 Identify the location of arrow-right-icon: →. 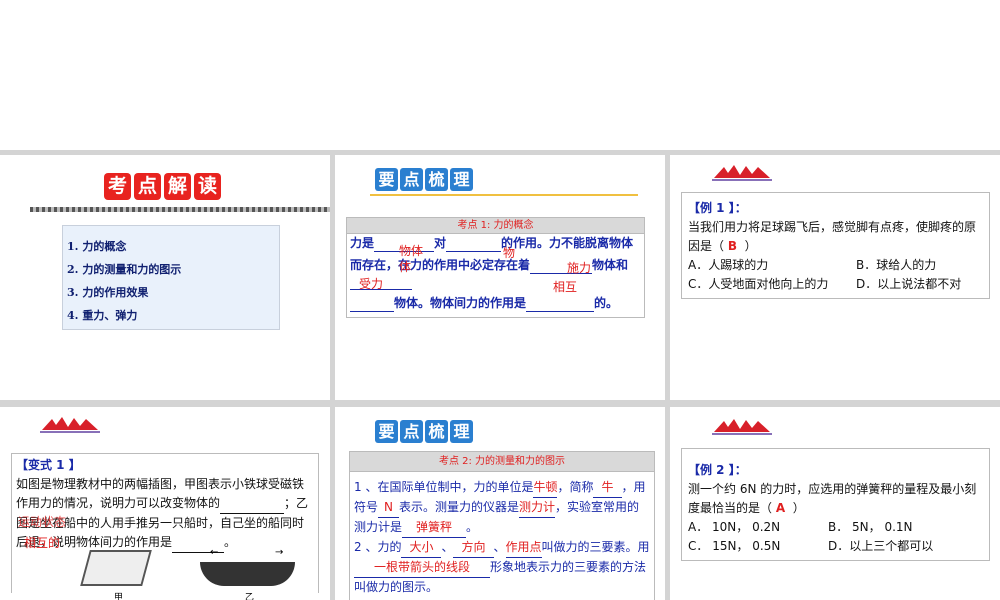
(279, 552).